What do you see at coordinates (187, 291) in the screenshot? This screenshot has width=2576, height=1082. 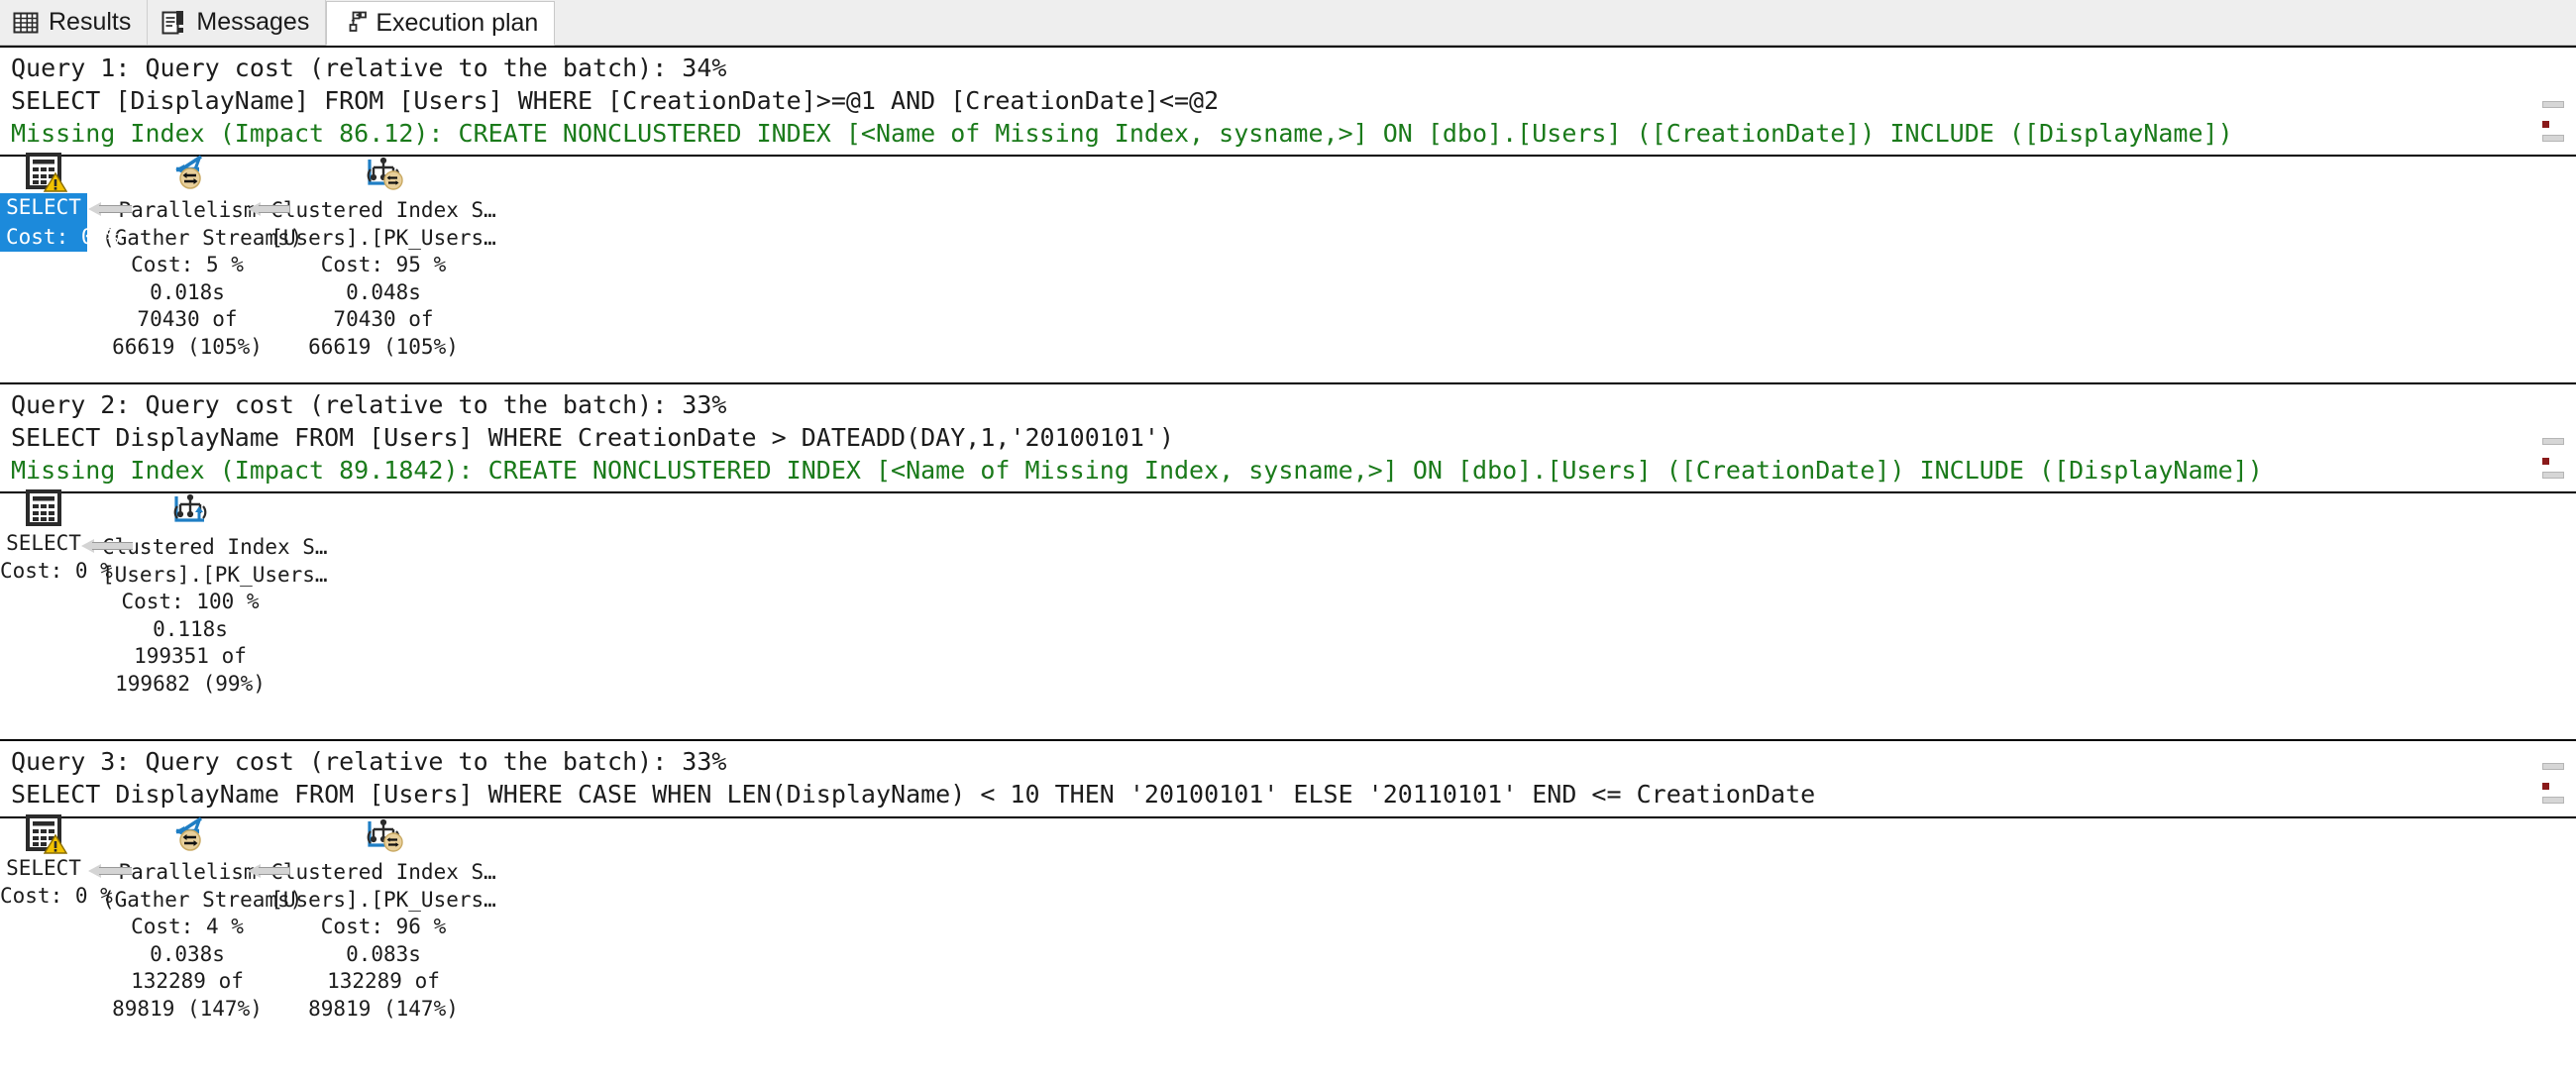 I see `parallelism-duration: 0.018s` at bounding box center [187, 291].